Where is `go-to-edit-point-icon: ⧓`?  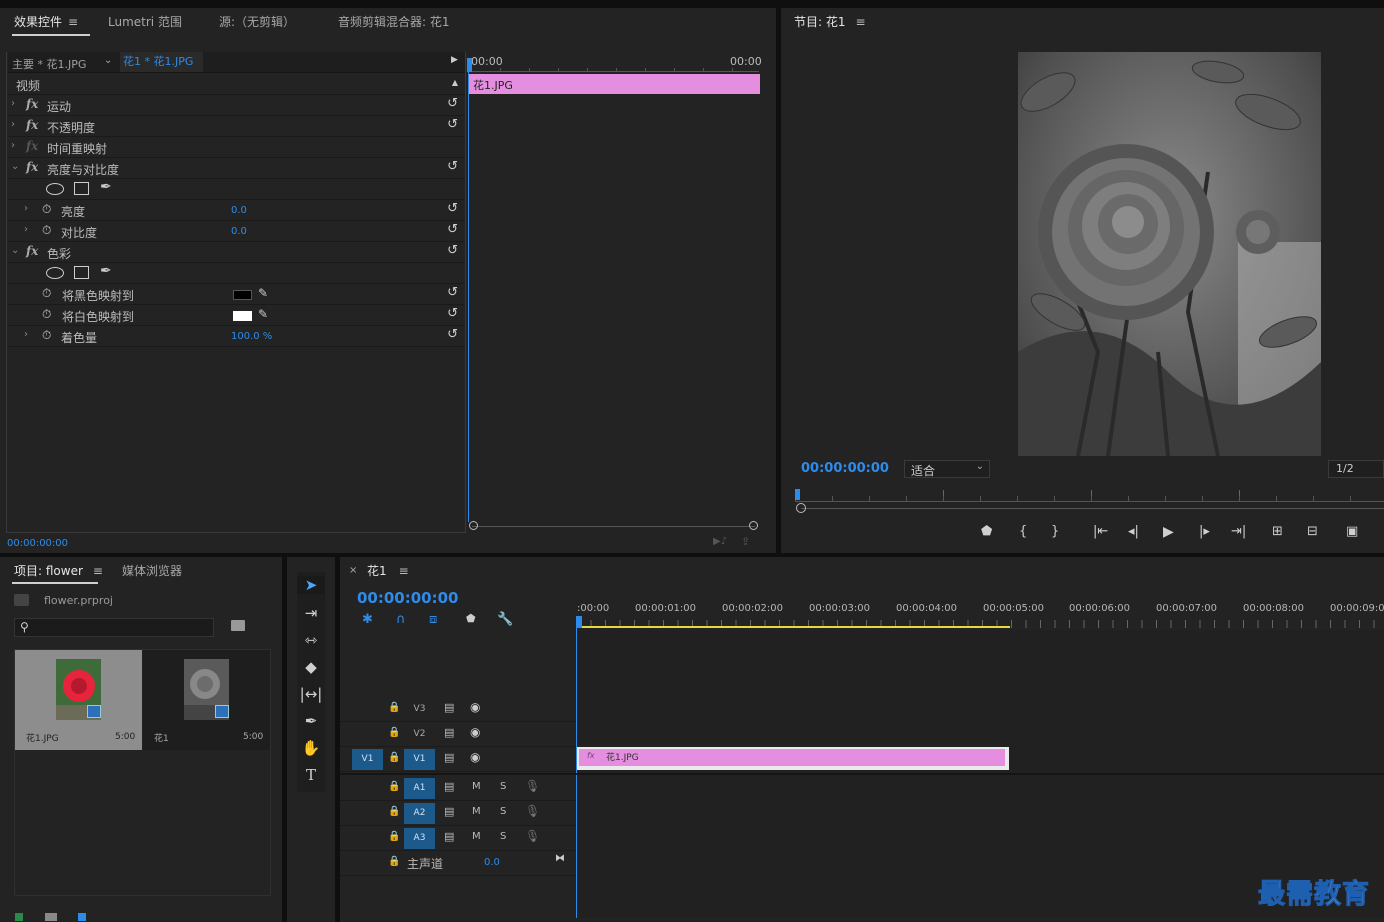
go-to-edit-point-icon: ⧓ is located at coordinates (560, 858).